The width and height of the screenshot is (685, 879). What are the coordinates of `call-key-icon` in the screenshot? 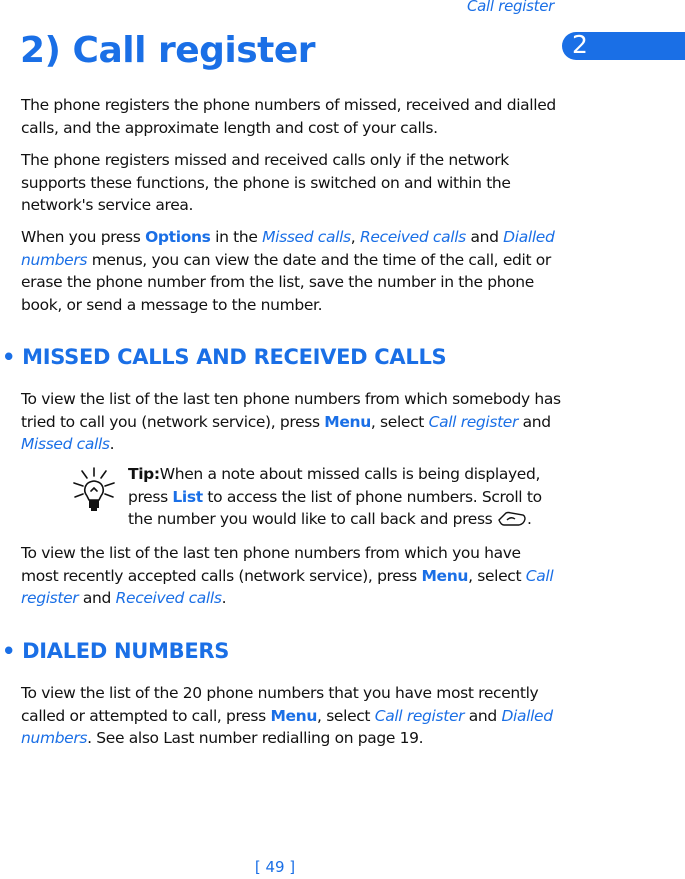 It's located at (512, 518).